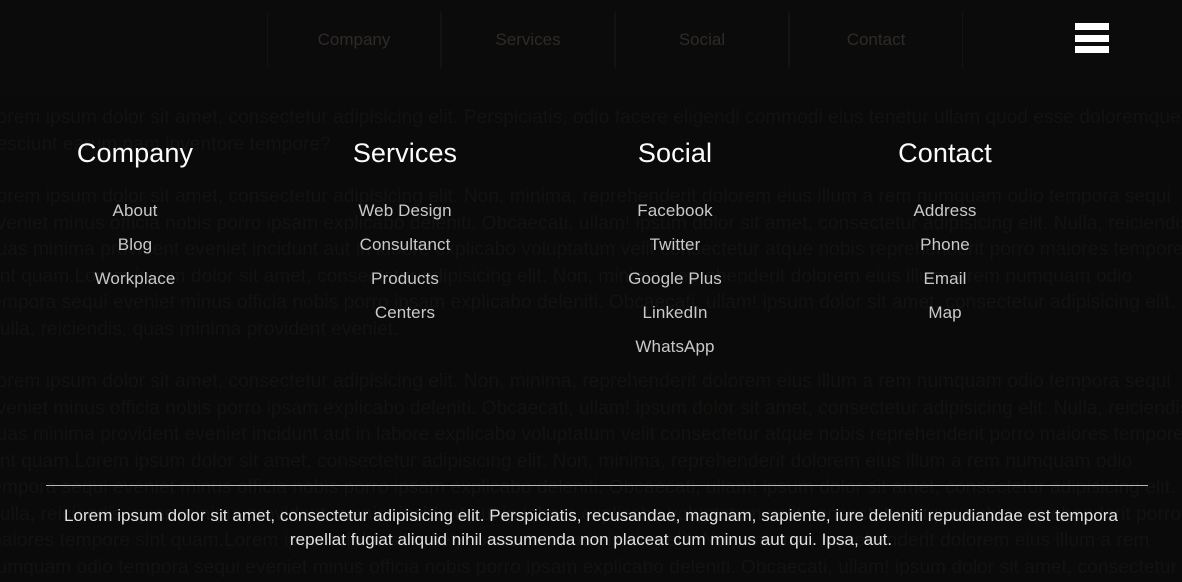 This screenshot has width=1182, height=582. I want to click on footer-column-company: Company About Blog Workplace, so click(135, 251).